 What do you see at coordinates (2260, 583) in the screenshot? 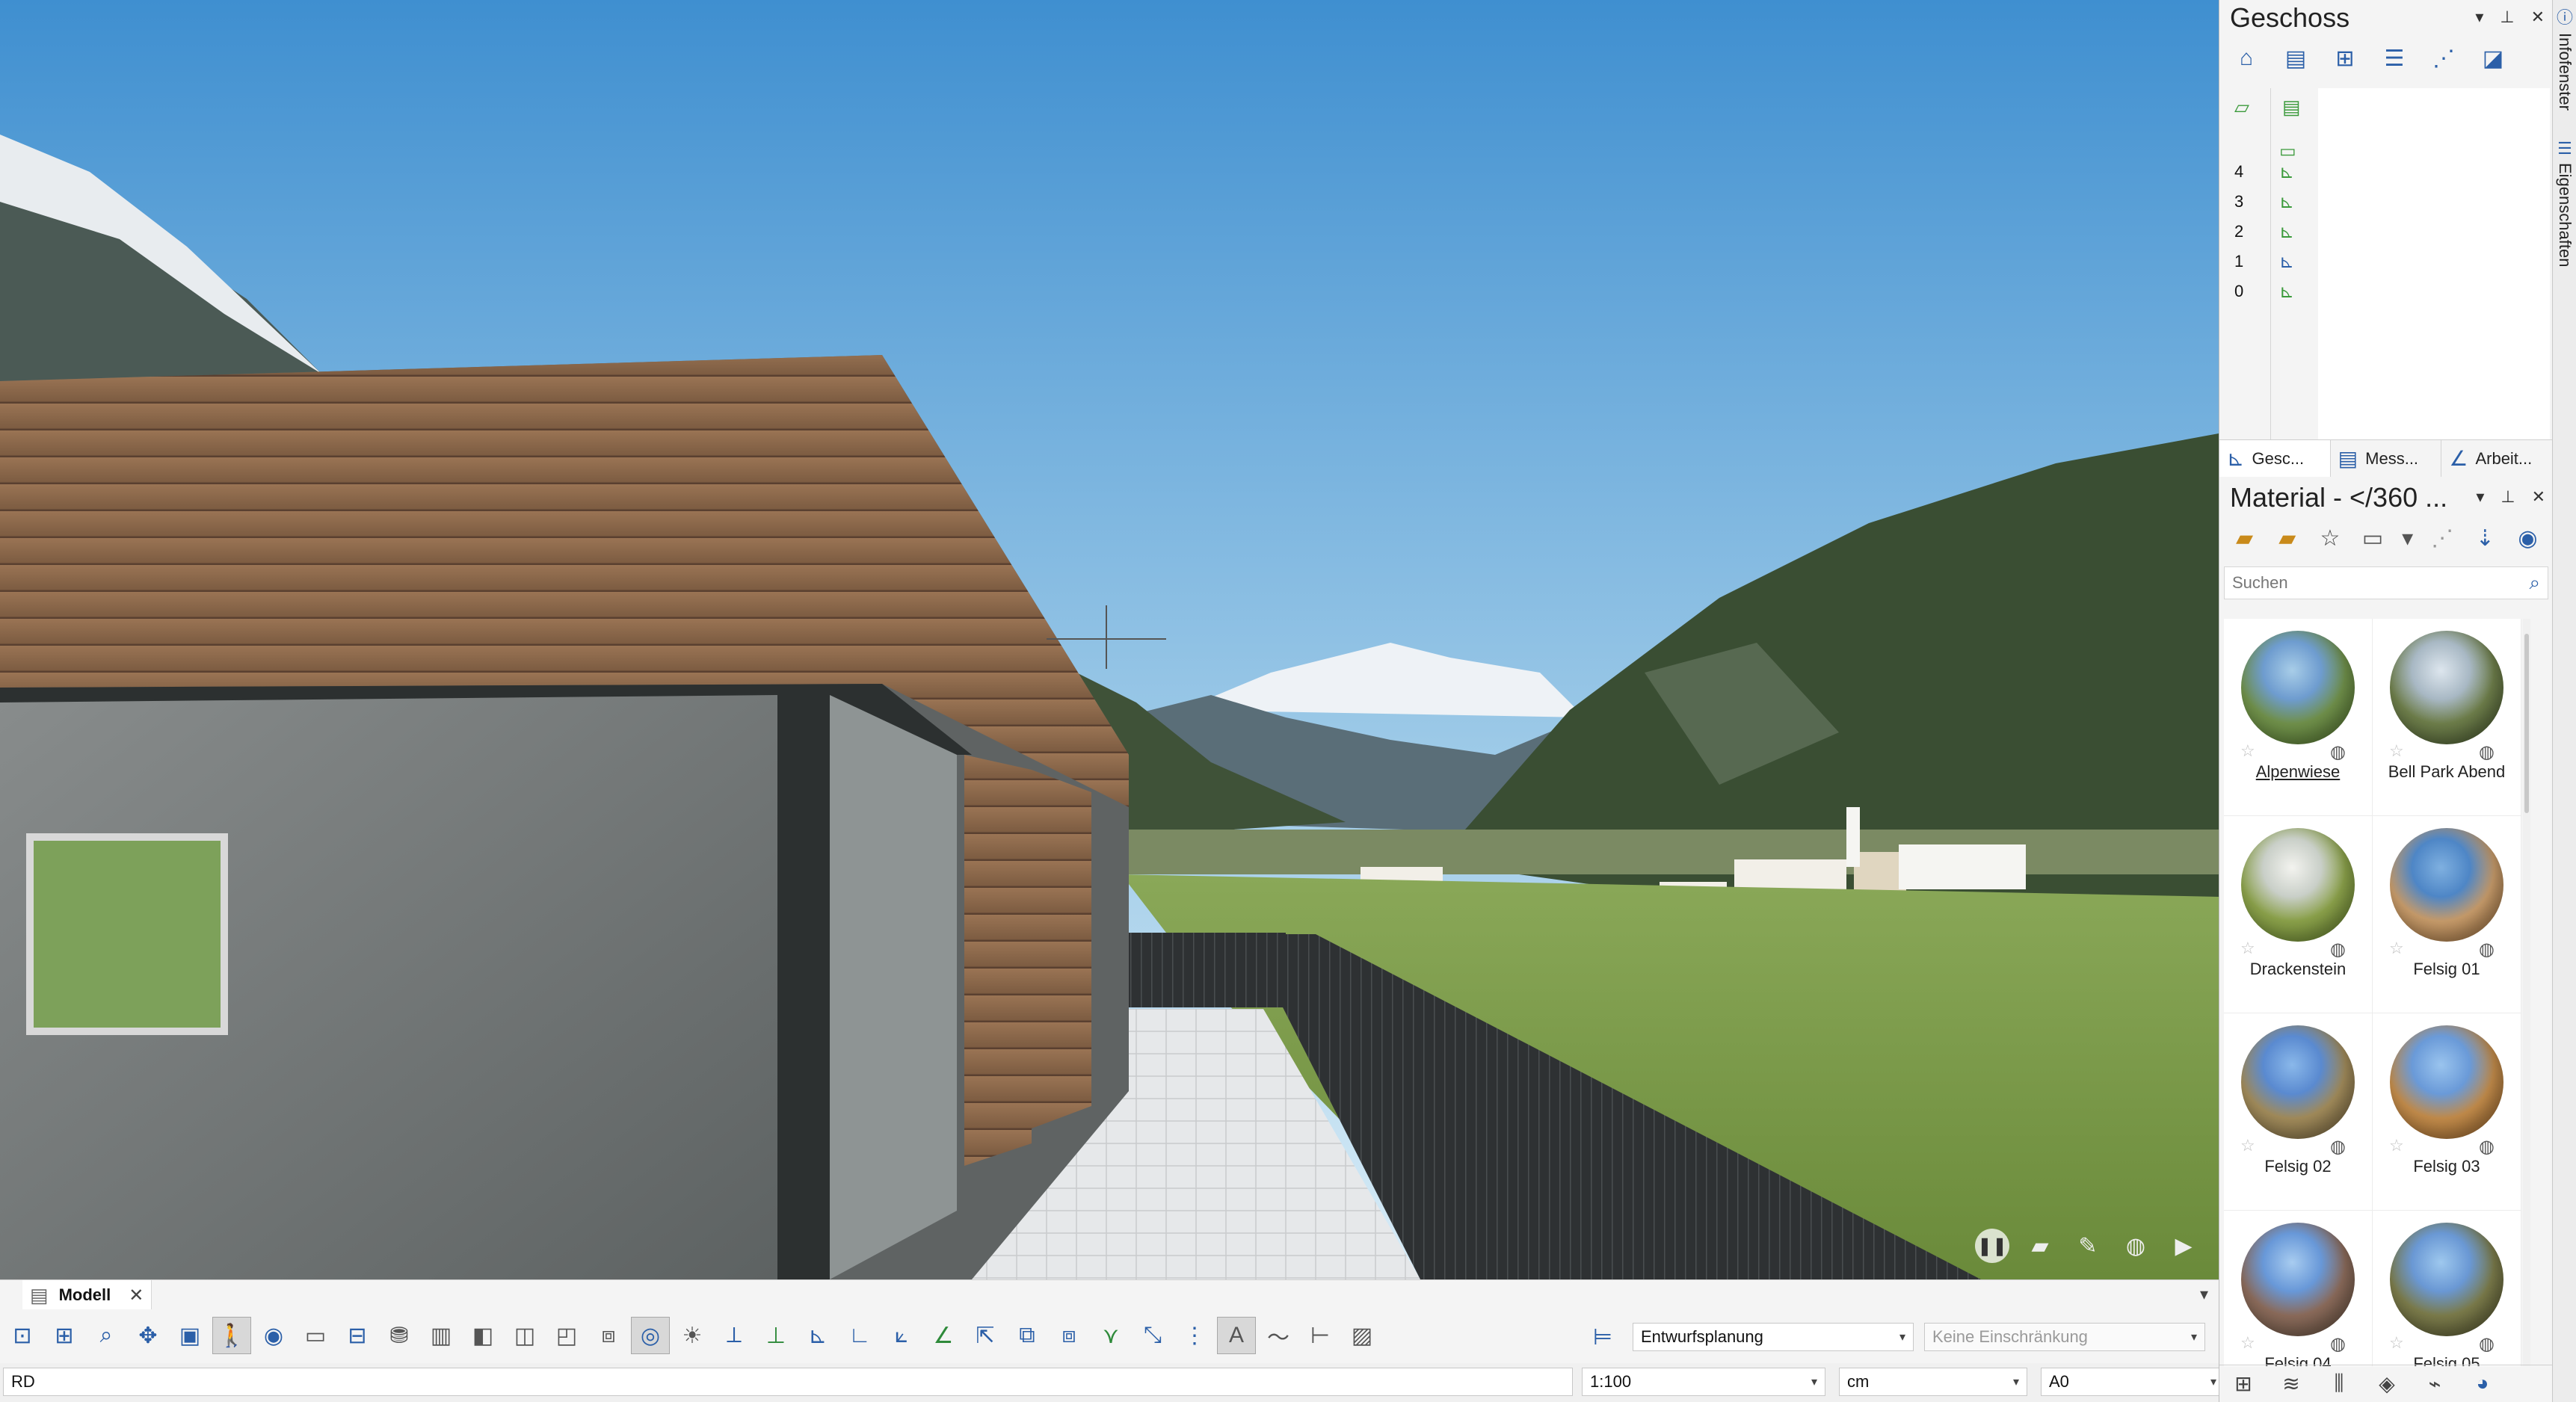
I see `search-input: Suchen` at bounding box center [2260, 583].